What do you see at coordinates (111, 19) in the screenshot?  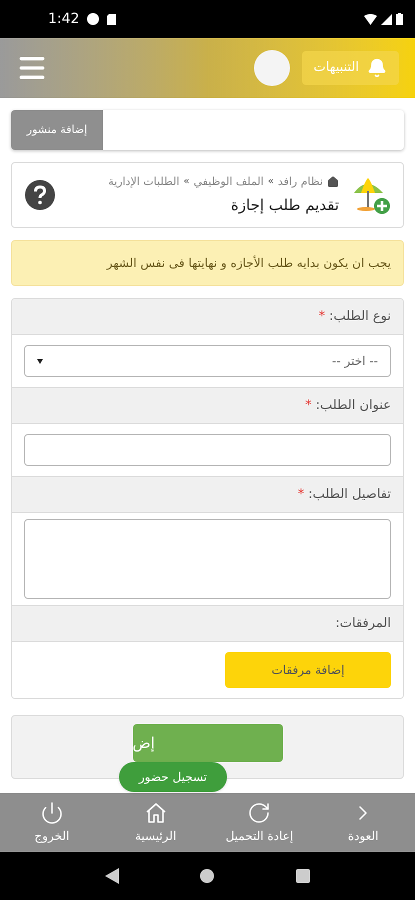 I see `sd-card-icon` at bounding box center [111, 19].